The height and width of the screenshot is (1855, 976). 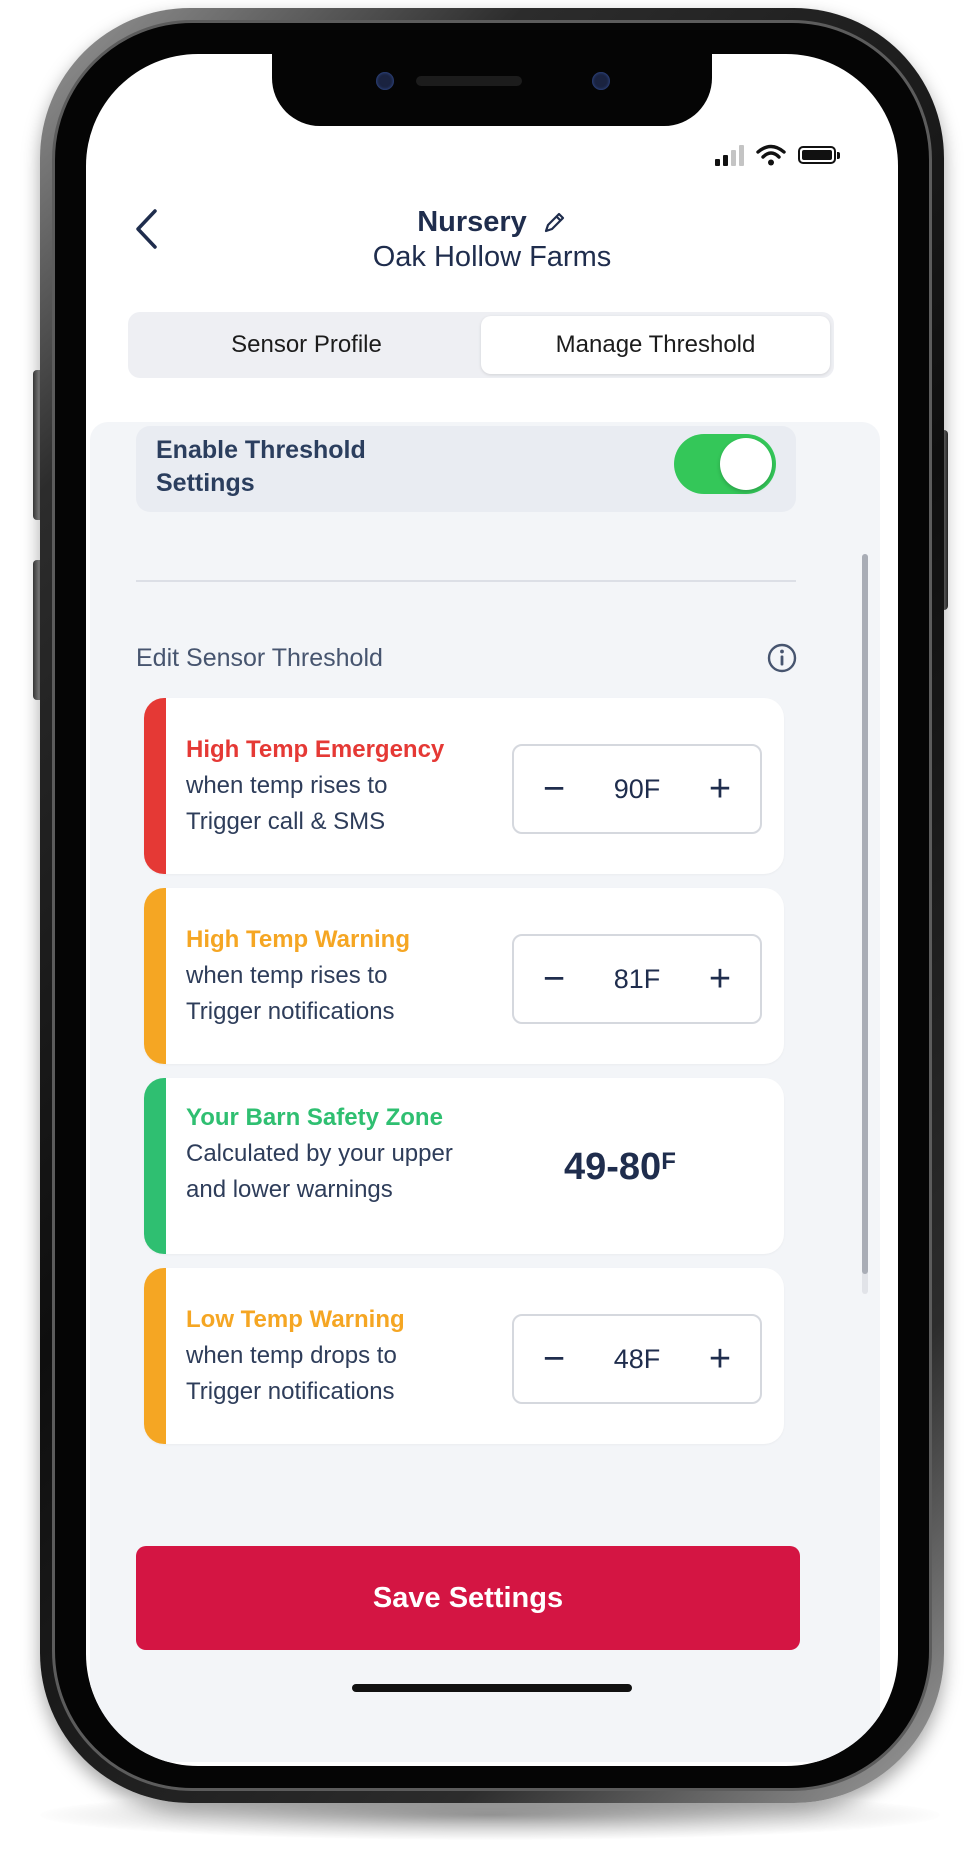 I want to click on farm-name: Oak Hollow Farms, so click(x=492, y=257).